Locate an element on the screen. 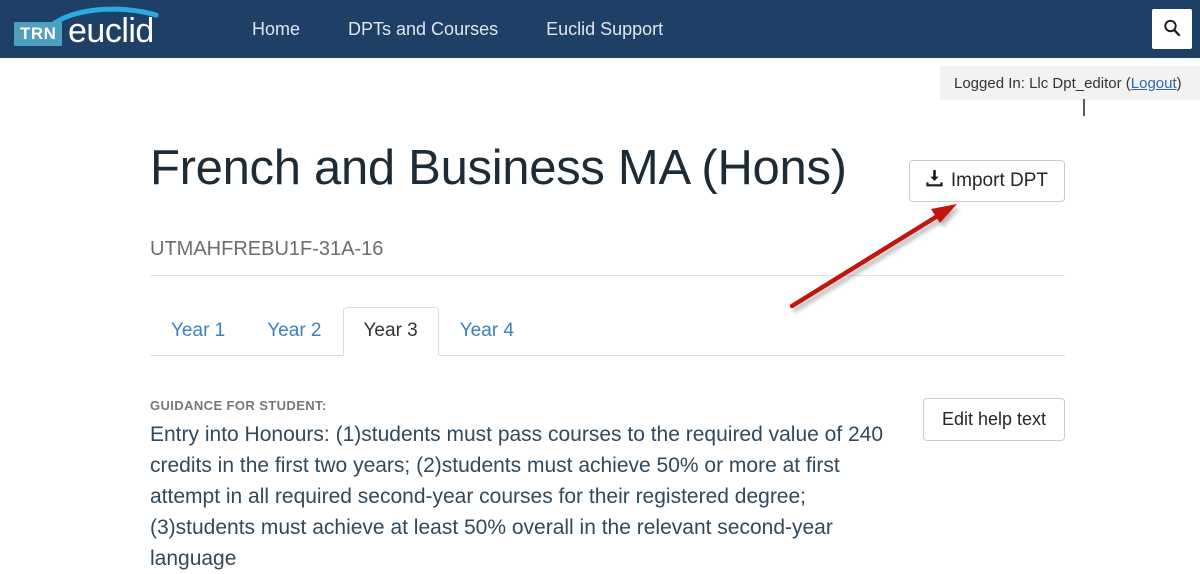 The width and height of the screenshot is (1200, 574). logo-badge: TRN is located at coordinates (38, 34).